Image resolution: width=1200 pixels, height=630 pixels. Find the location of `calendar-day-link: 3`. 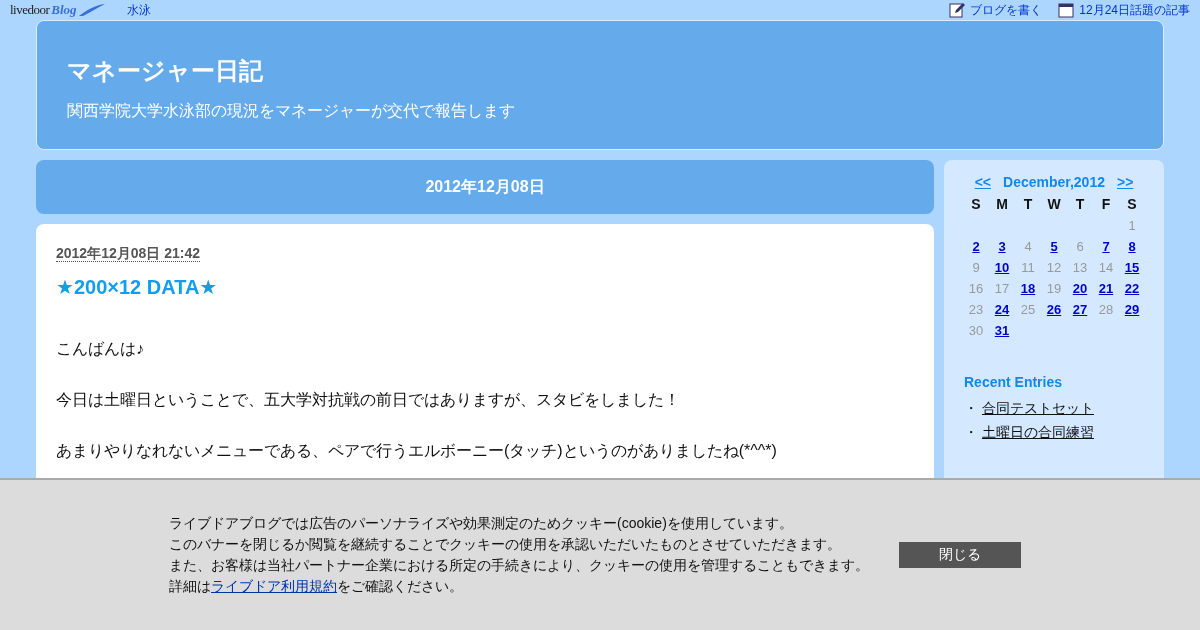

calendar-day-link: 3 is located at coordinates (1002, 246).